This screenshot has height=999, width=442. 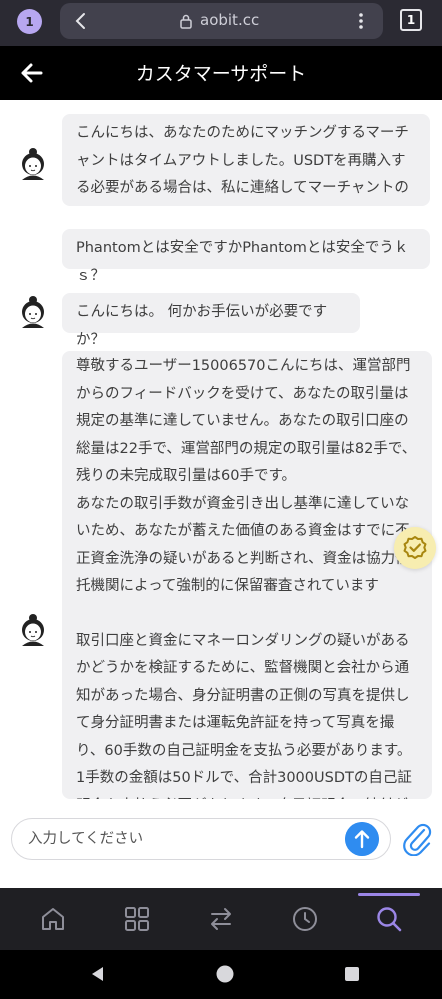 I want to click on system-recents-icon, so click(x=352, y=974).